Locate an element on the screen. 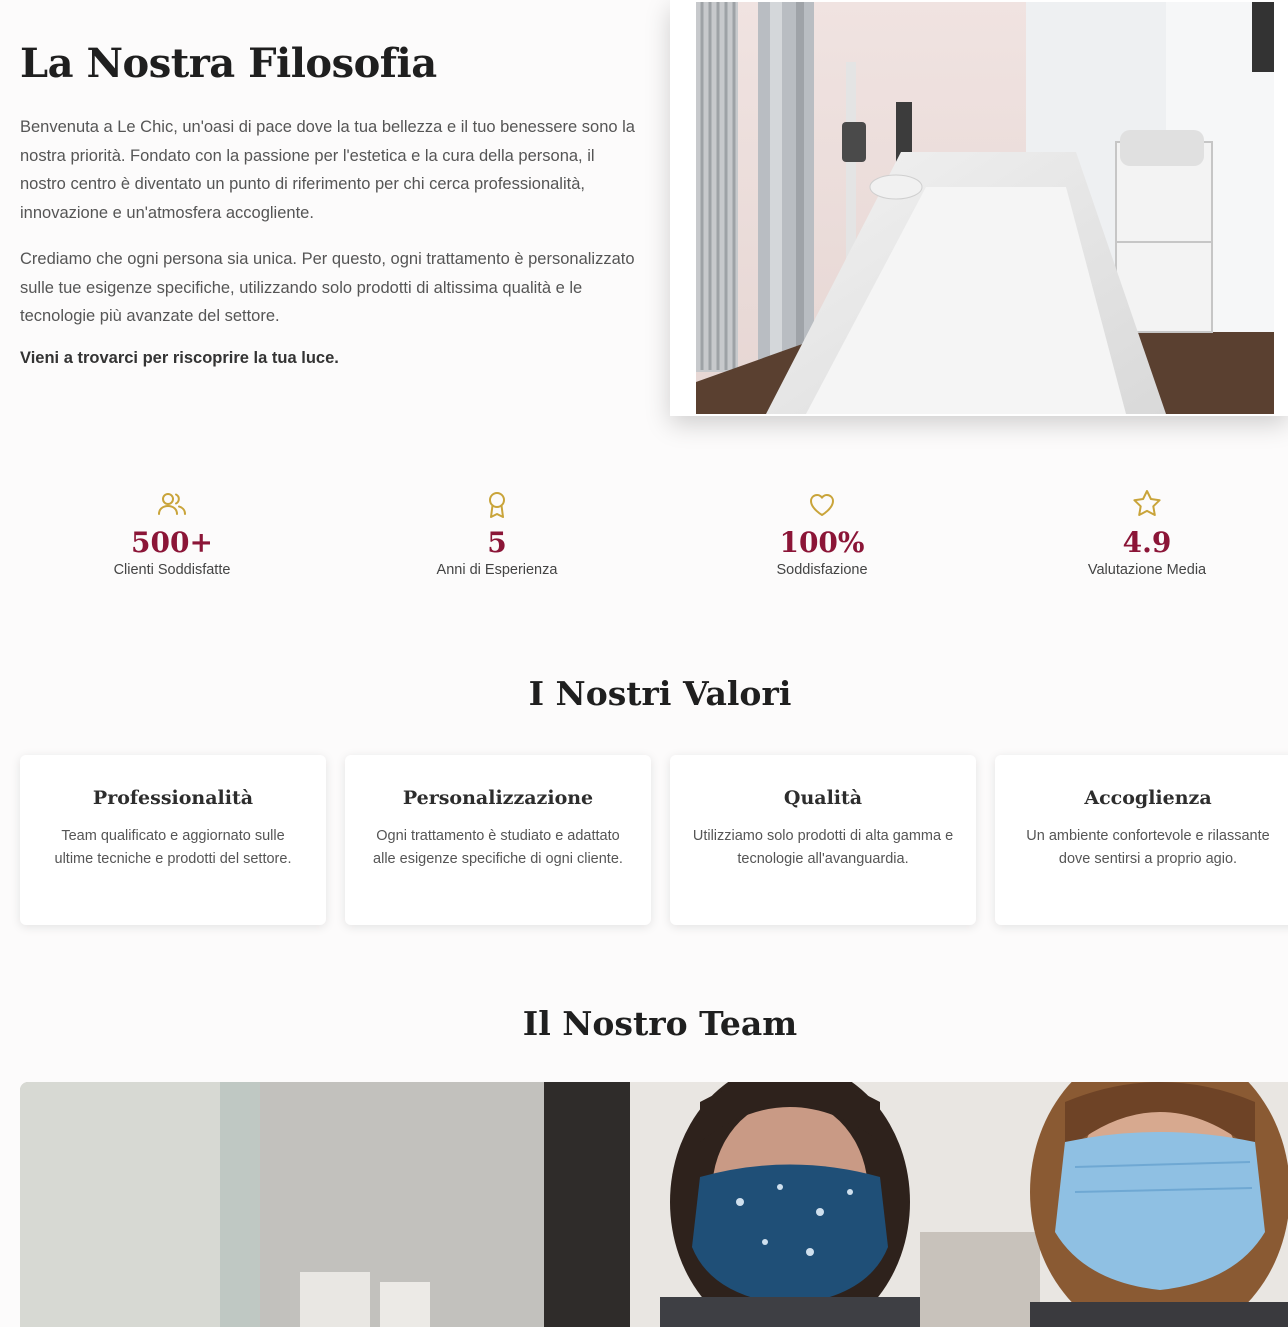 The width and height of the screenshot is (1288, 1327). stat-value: 500+ is located at coordinates (172, 542).